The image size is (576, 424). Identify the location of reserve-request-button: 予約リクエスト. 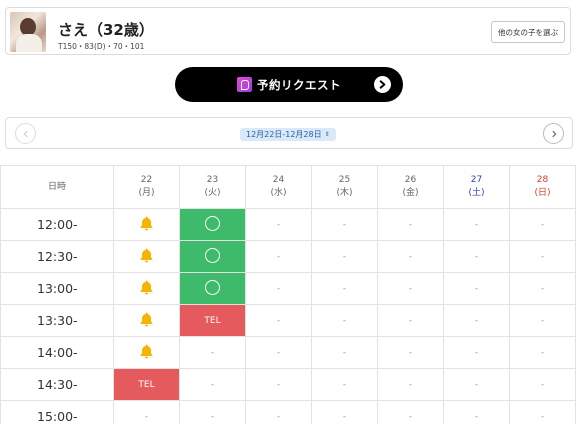
(289, 84).